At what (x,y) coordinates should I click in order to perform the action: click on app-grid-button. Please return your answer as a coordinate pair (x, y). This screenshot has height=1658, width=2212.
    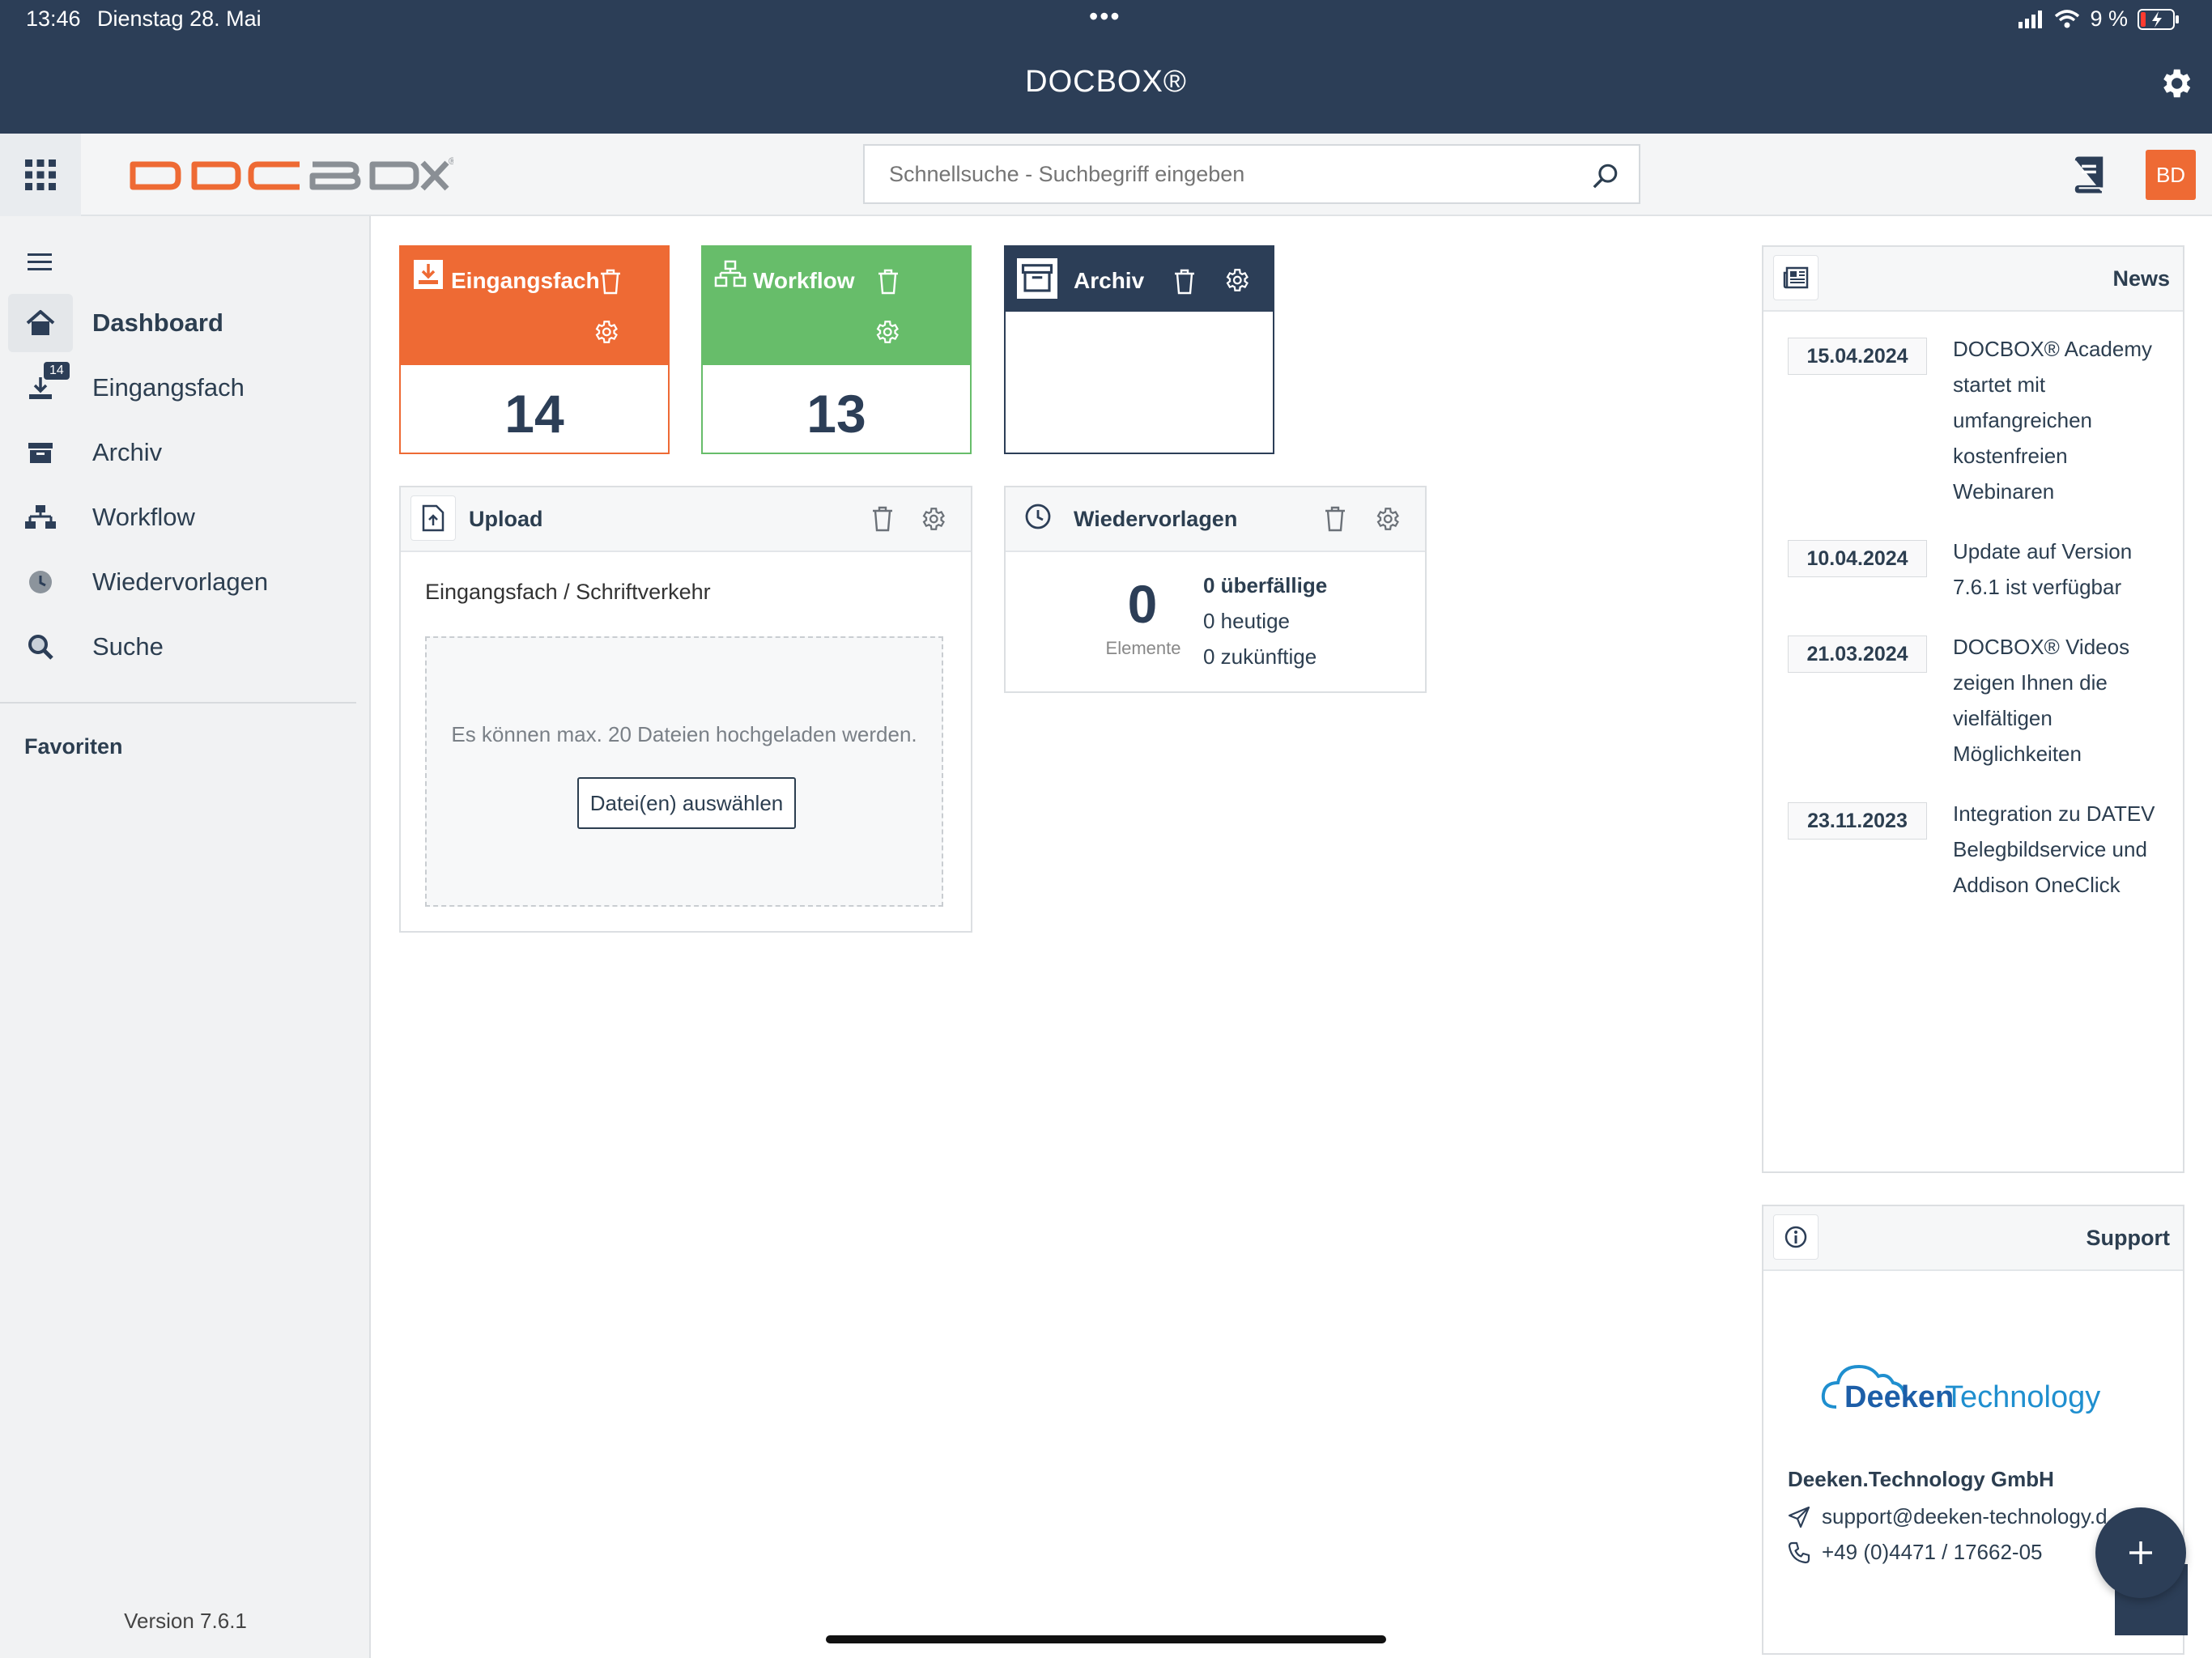
    Looking at the image, I should click on (41, 175).